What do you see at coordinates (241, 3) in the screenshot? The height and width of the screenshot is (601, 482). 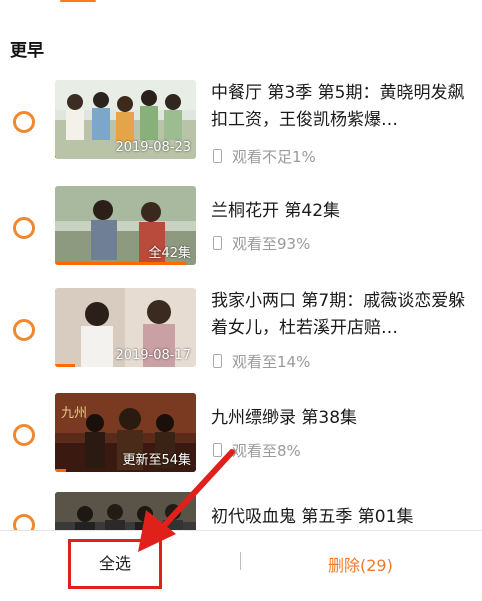 I see `top-strip` at bounding box center [241, 3].